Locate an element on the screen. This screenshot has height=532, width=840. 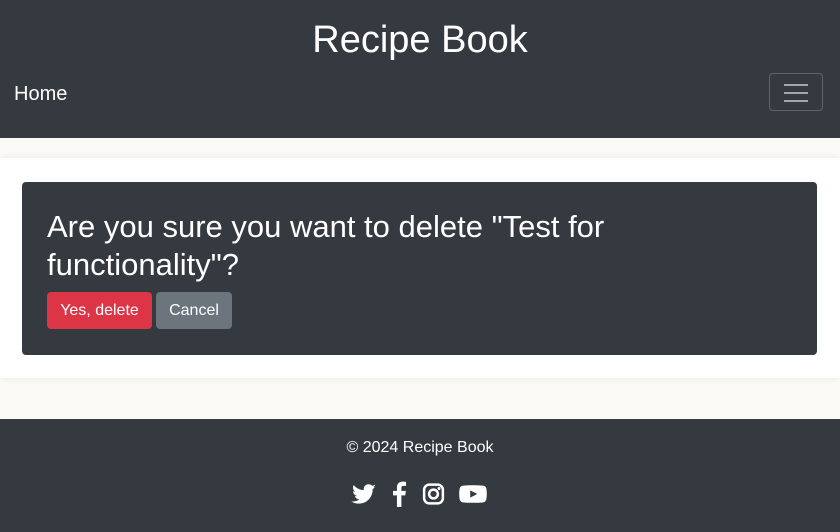
hamburger-menu-icon is located at coordinates (796, 93).